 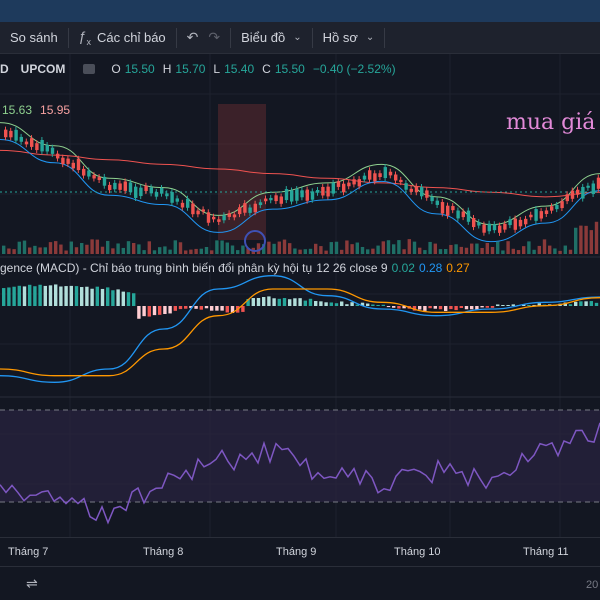 What do you see at coordinates (458, 268) in the screenshot?
I see `macd-signal-value: 0.27` at bounding box center [458, 268].